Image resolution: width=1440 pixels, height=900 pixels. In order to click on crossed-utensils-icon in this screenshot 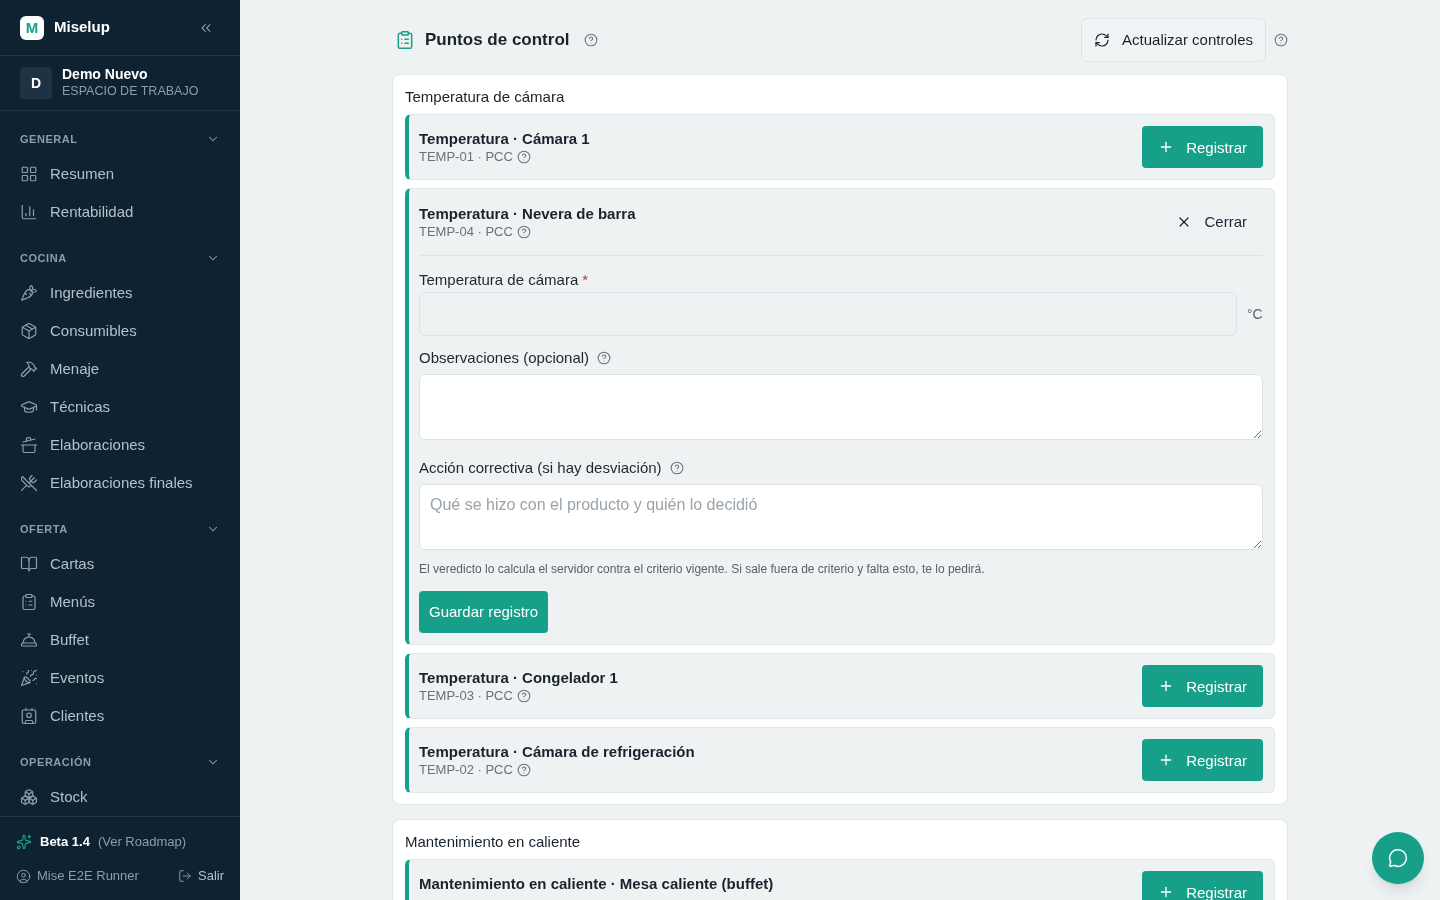, I will do `click(29, 483)`.